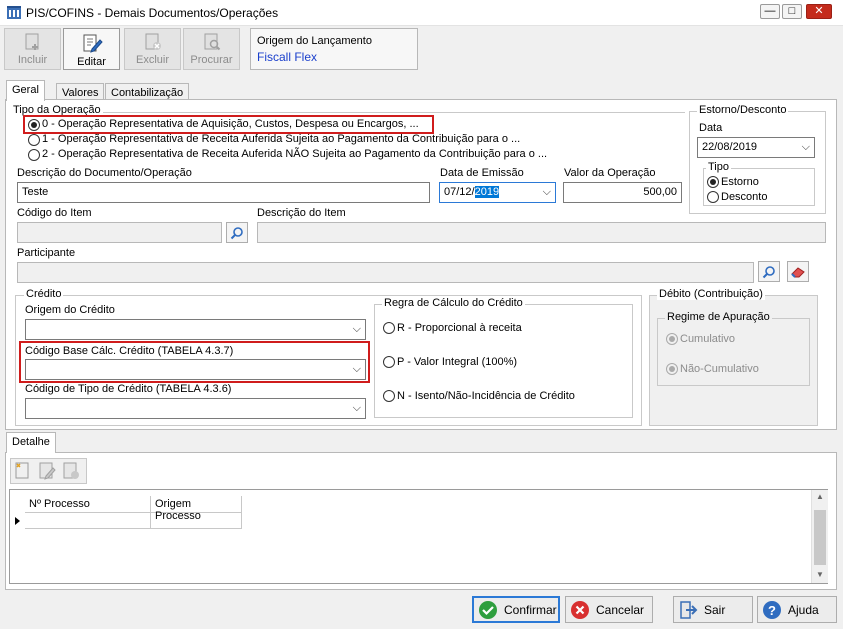  Describe the element at coordinates (718, 167) in the screenshot. I see `tipo-estorno-label: Tipo` at that location.